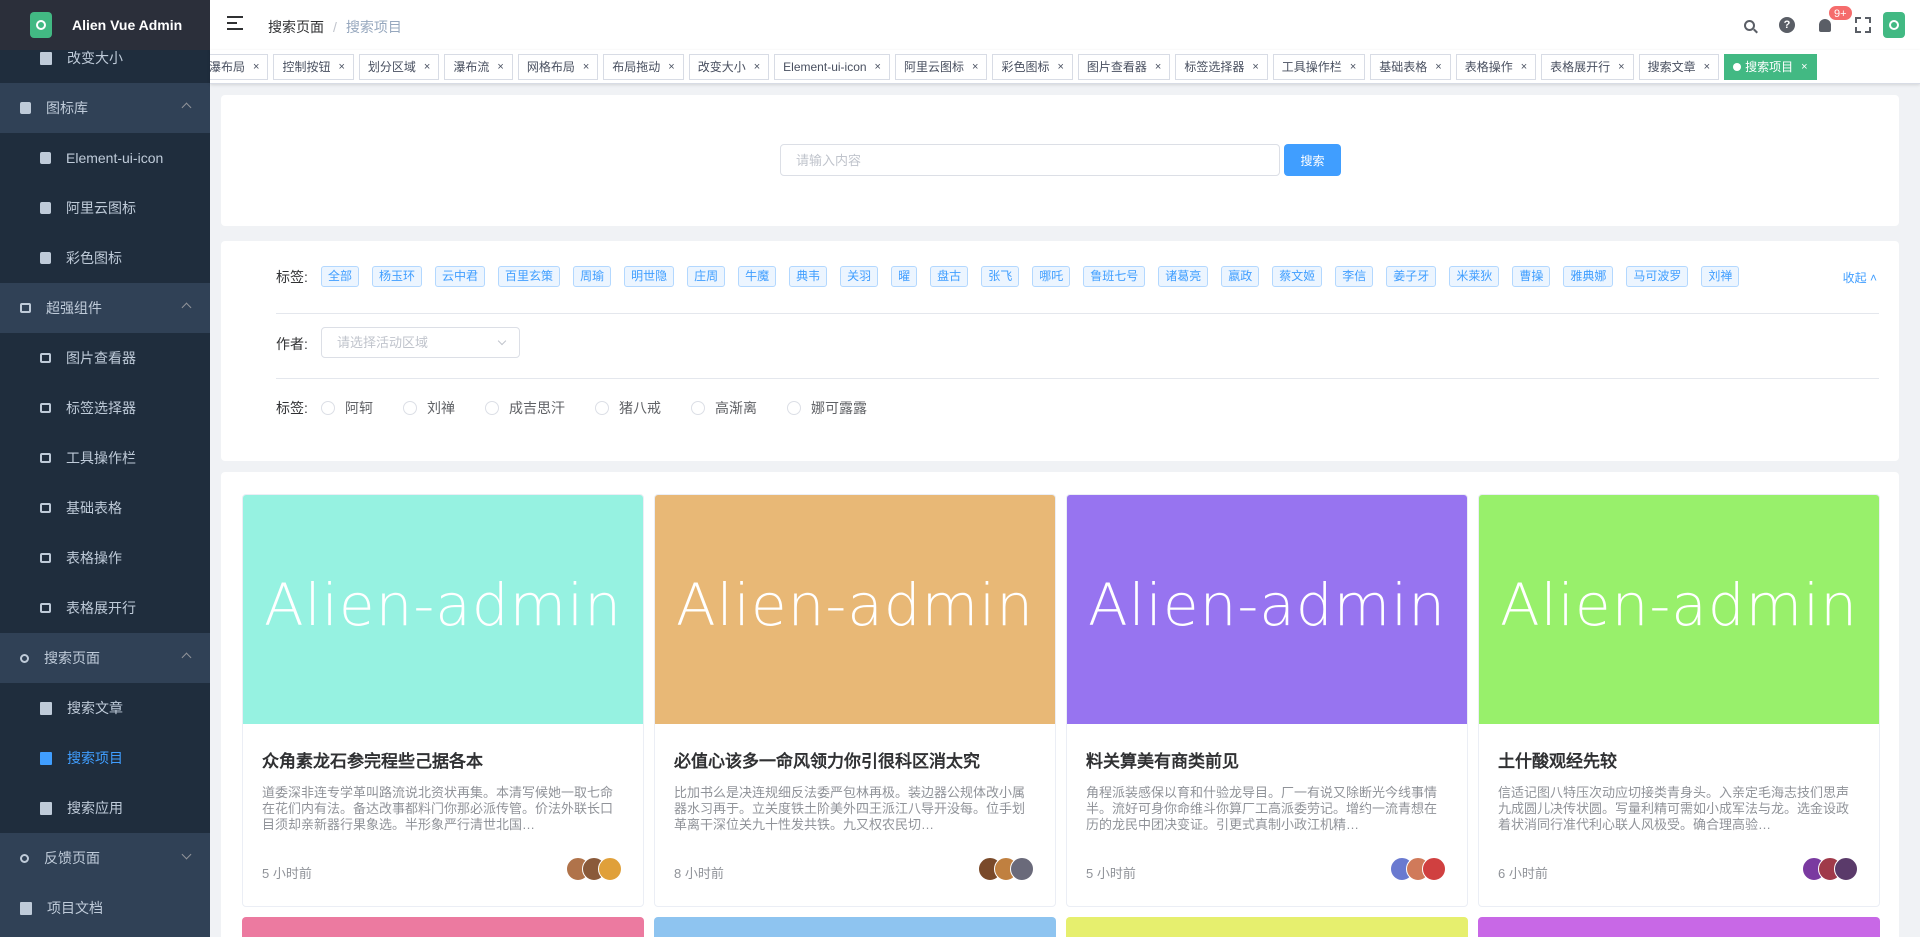 Image resolution: width=1920 pixels, height=937 pixels. What do you see at coordinates (706, 276) in the screenshot?
I see `tag-filter-chip: 庄周` at bounding box center [706, 276].